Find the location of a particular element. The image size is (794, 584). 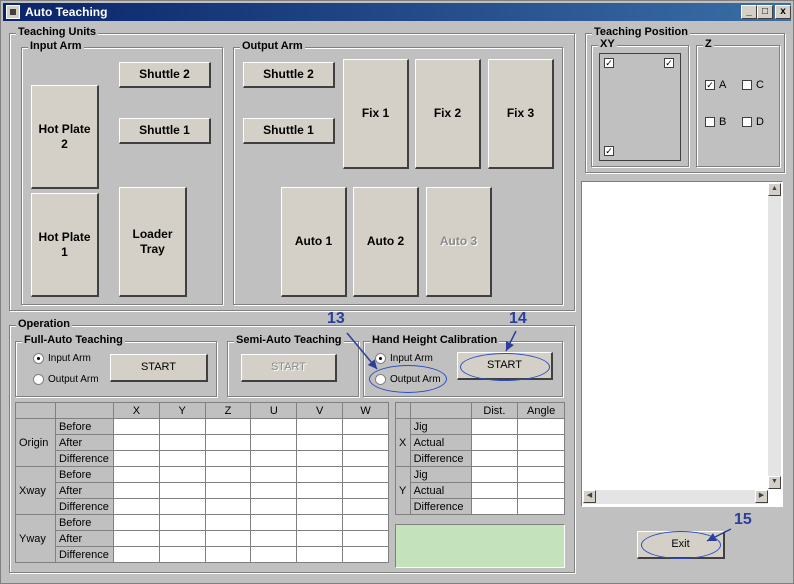

loader-tray-button: Loader Tray is located at coordinates (153, 242).